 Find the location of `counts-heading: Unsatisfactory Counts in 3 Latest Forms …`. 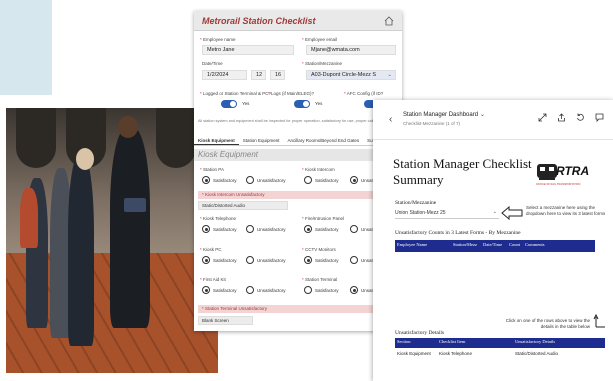

counts-heading: Unsatisfactory Counts in 3 Latest Forms … is located at coordinates (458, 233).